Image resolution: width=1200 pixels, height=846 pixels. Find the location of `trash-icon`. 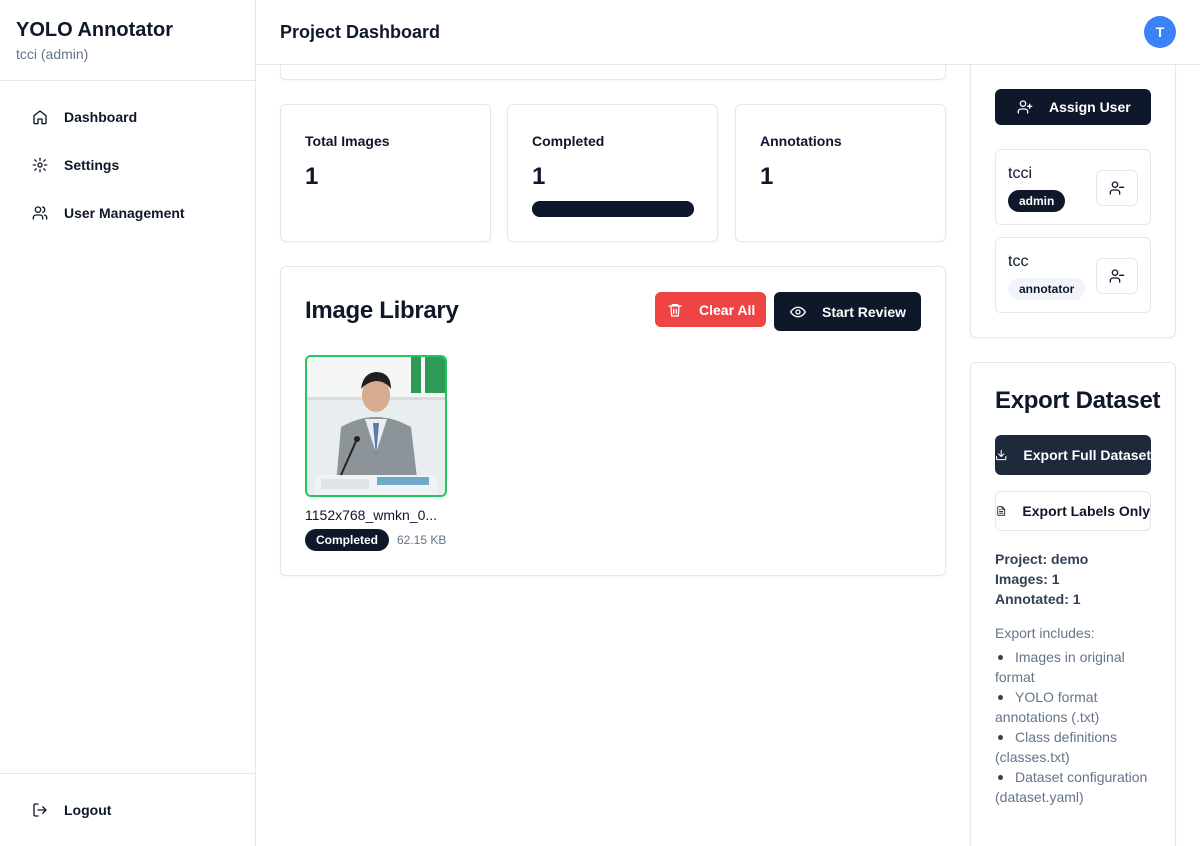

trash-icon is located at coordinates (675, 310).